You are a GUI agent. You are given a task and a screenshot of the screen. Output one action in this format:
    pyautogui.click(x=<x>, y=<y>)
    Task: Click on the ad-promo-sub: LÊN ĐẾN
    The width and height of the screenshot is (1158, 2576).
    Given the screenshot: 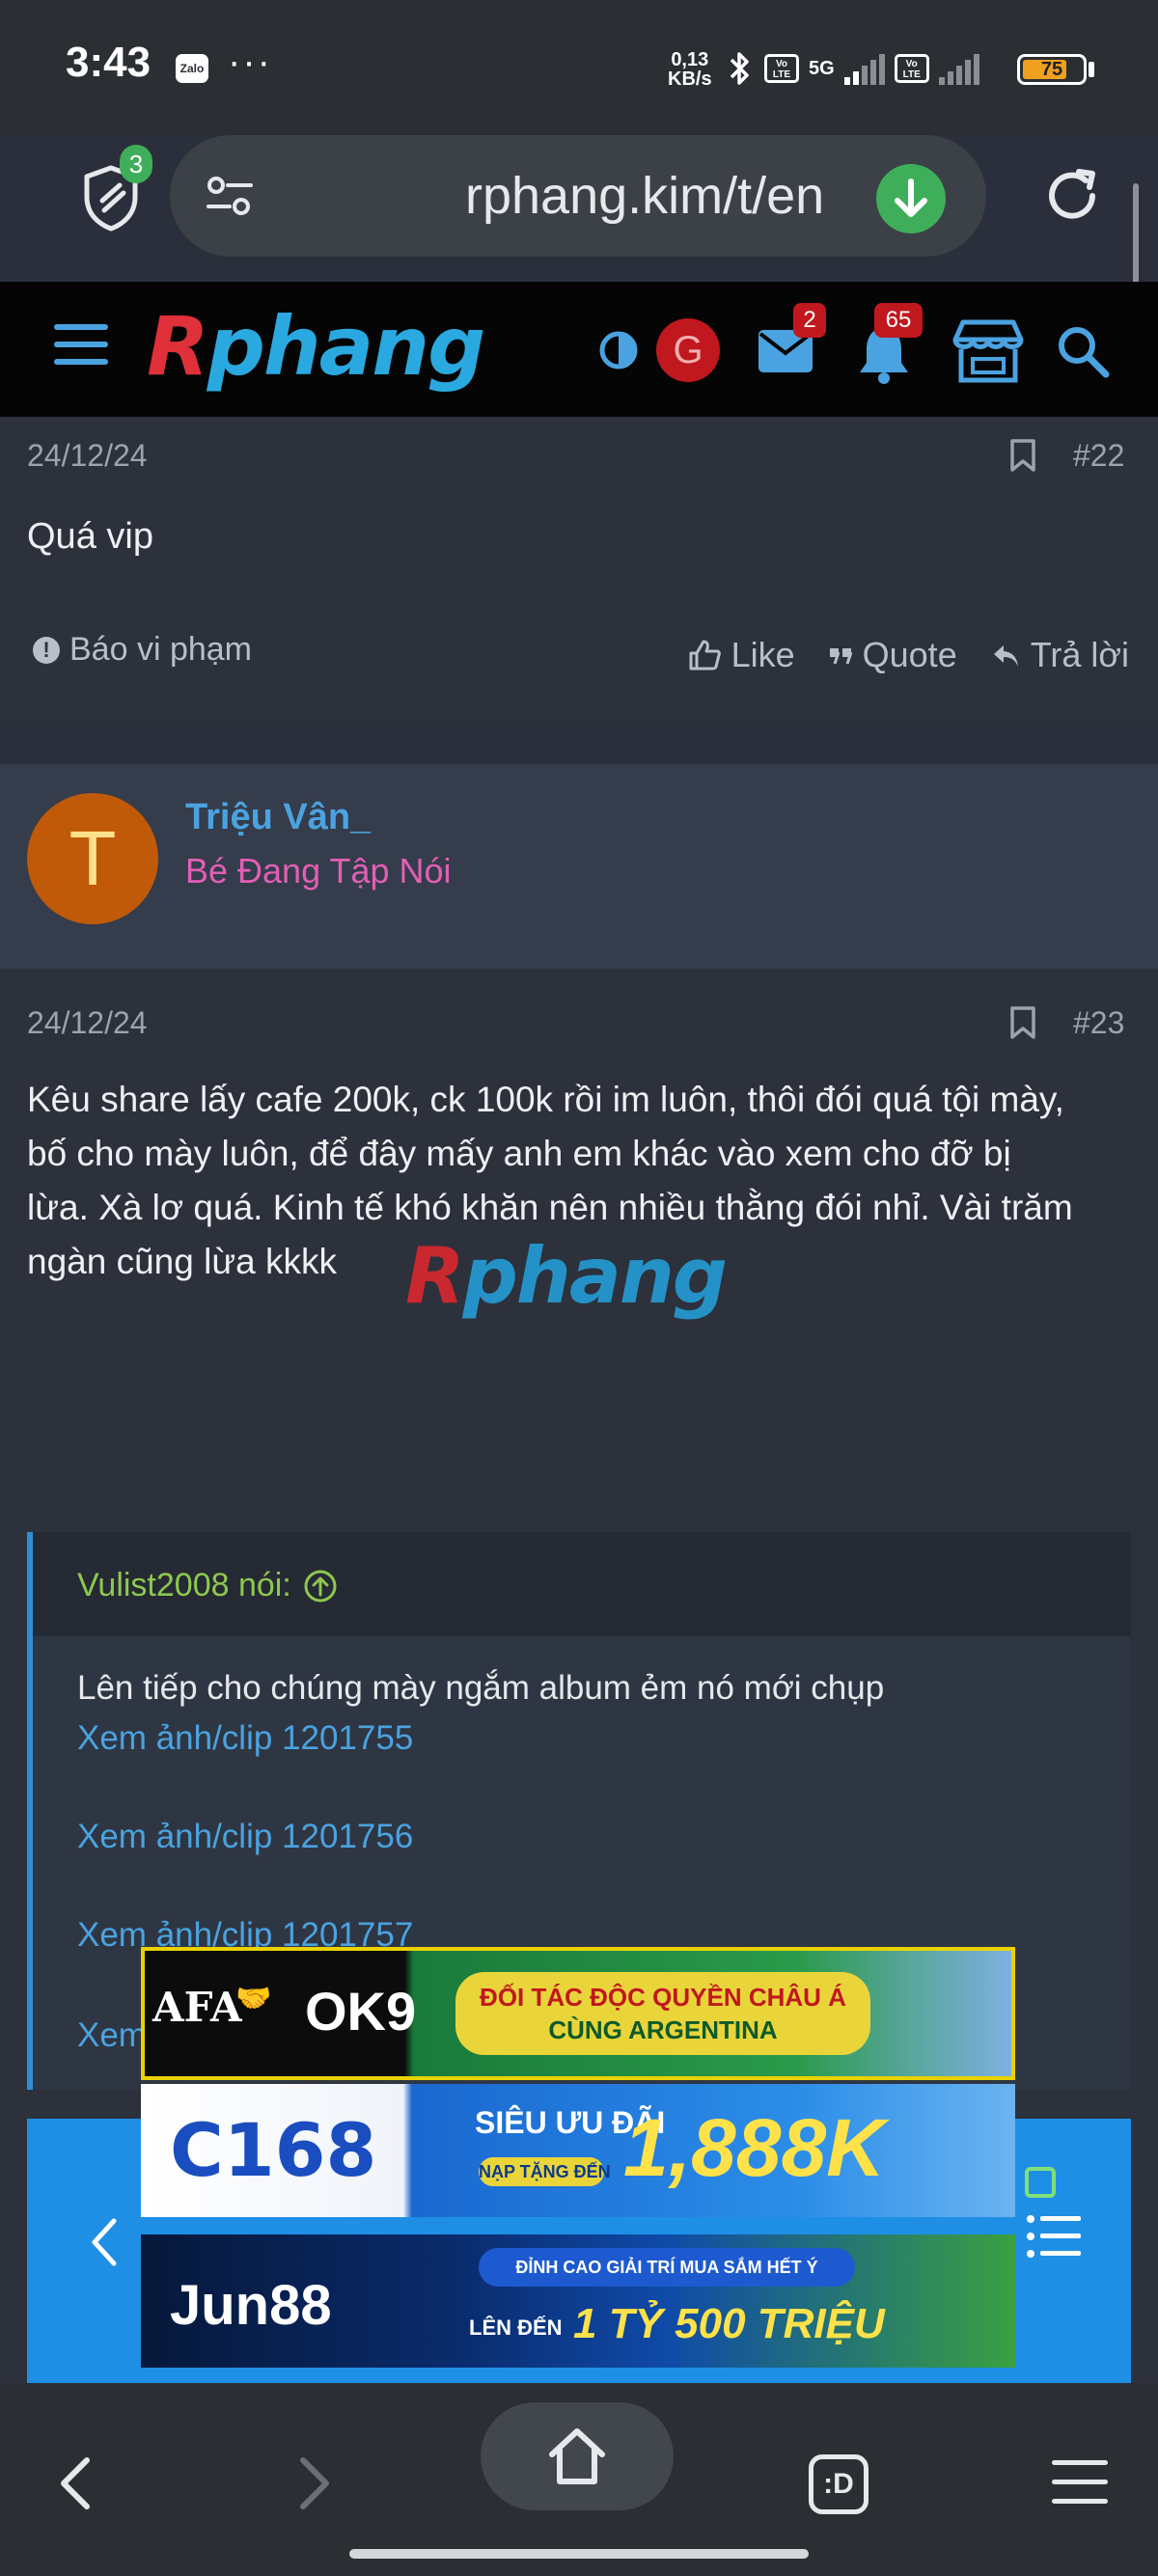 What is the action you would take?
    pyautogui.click(x=516, y=2328)
    